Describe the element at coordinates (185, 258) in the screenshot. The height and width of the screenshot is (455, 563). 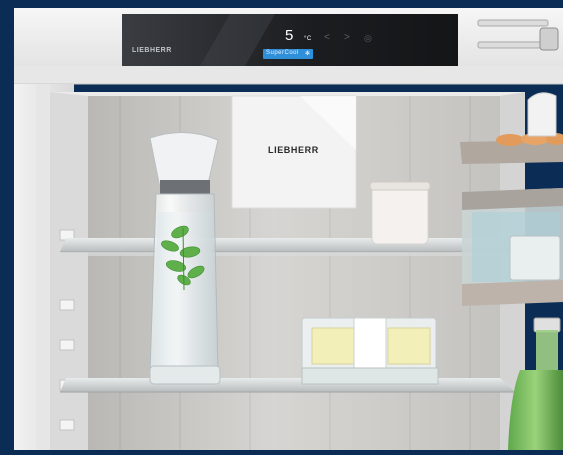
I see `water-carafe` at that location.